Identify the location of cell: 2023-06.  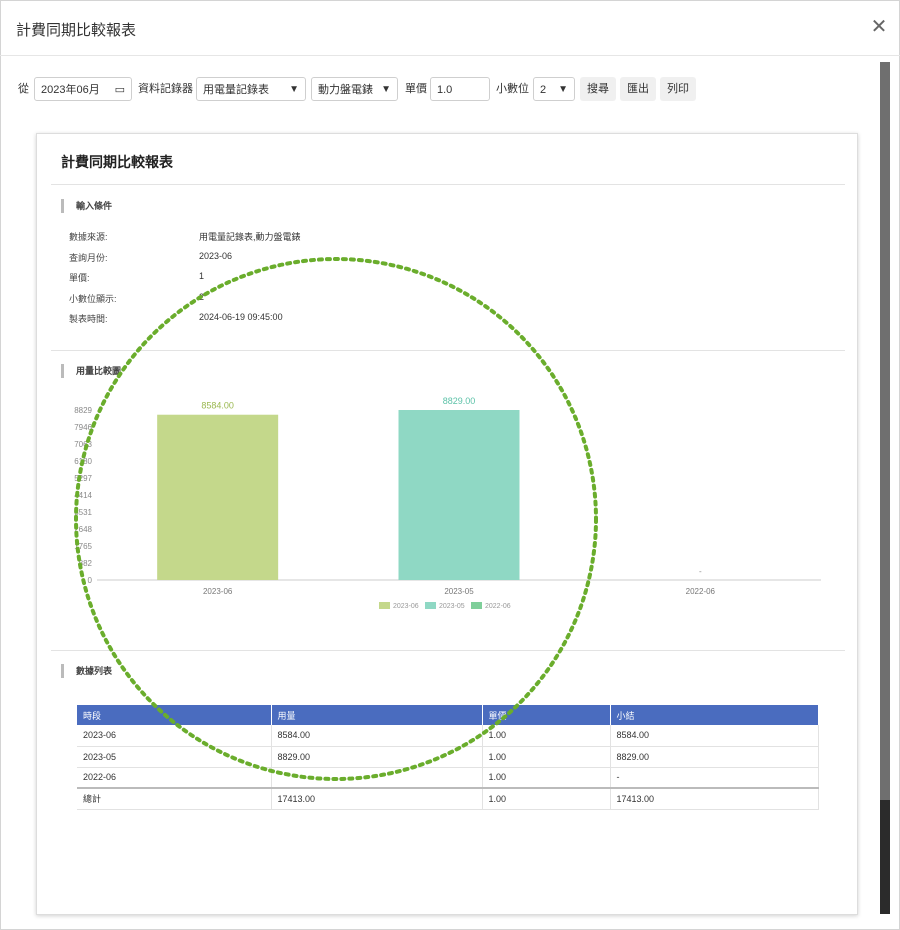
(174, 736).